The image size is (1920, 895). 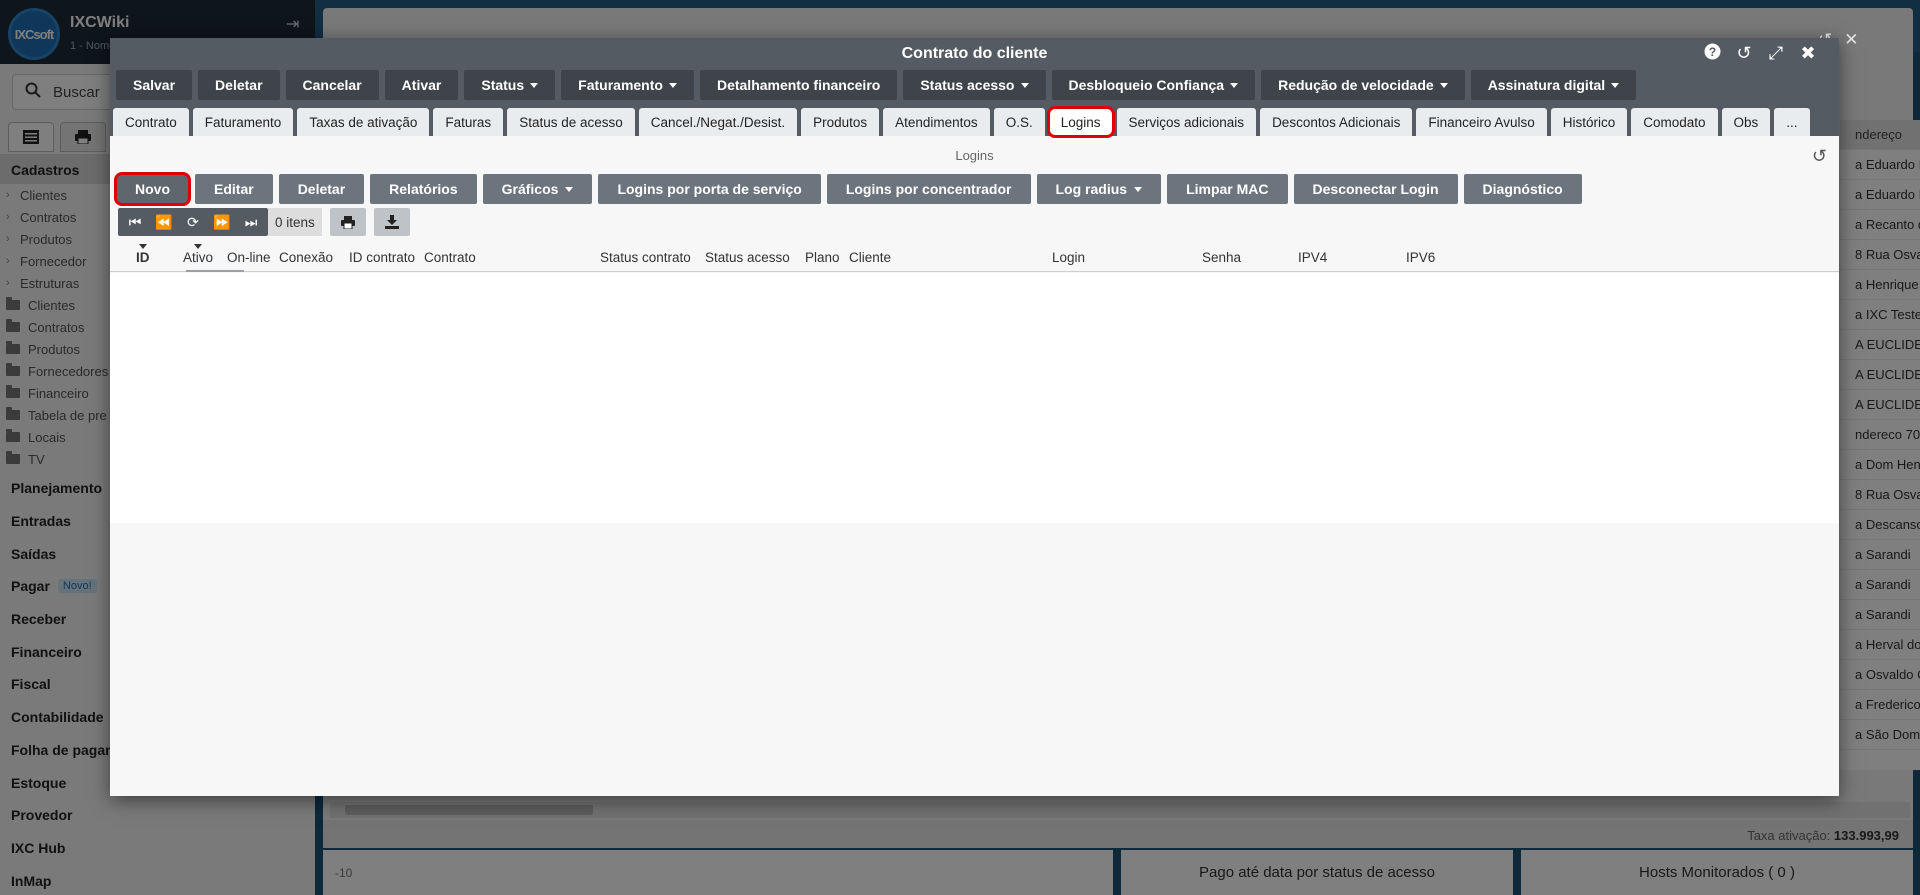 I want to click on desconectar-login-button: Desconectar Login, so click(x=1375, y=189).